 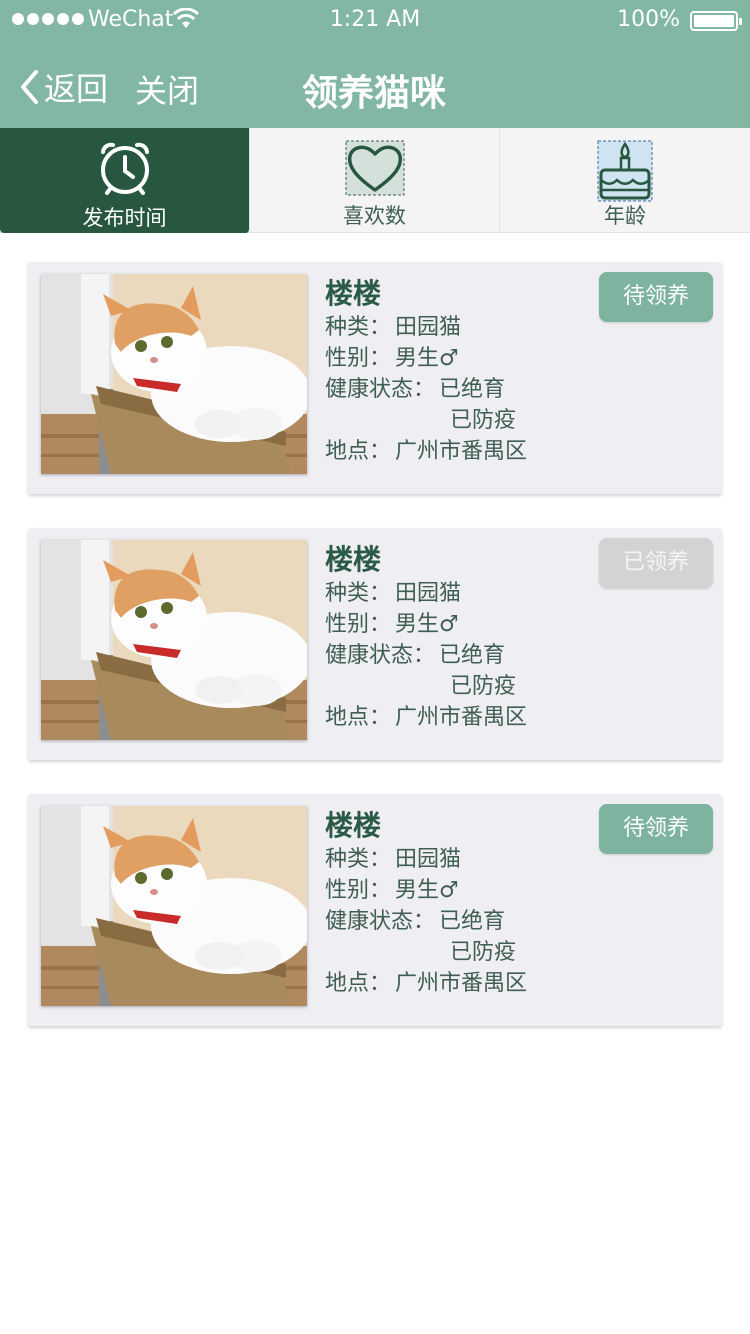 What do you see at coordinates (716, 21) in the screenshot?
I see `battery-icon` at bounding box center [716, 21].